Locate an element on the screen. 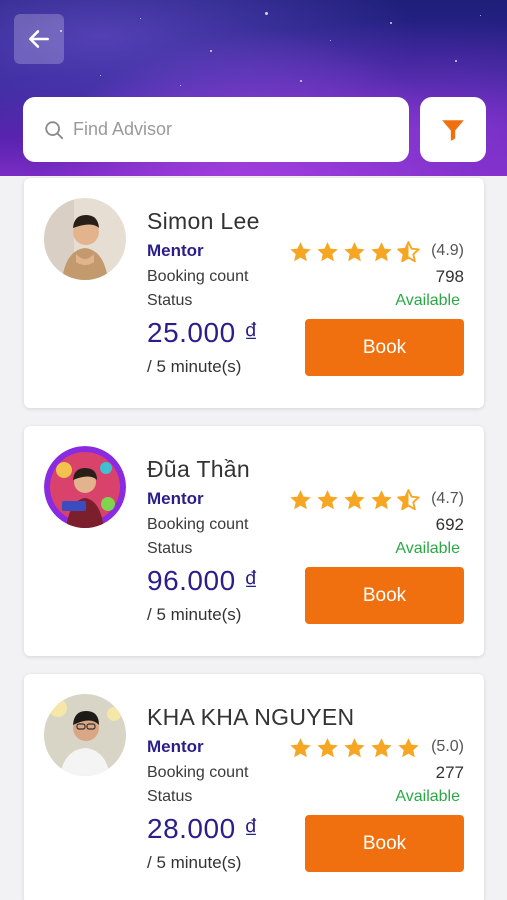 The height and width of the screenshot is (900, 507). back-button is located at coordinates (39, 39).